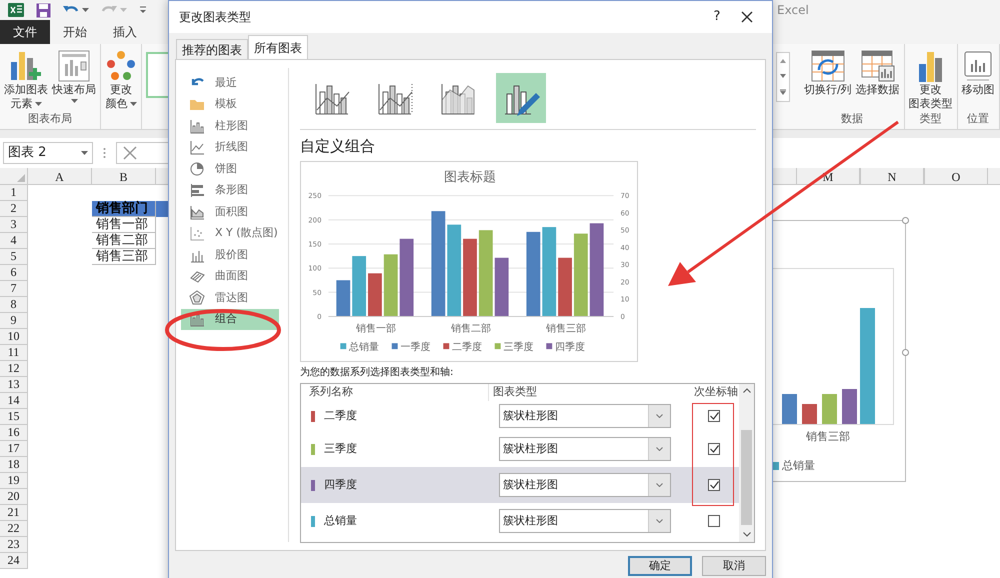  I want to click on row-header: 2, so click(14, 209).